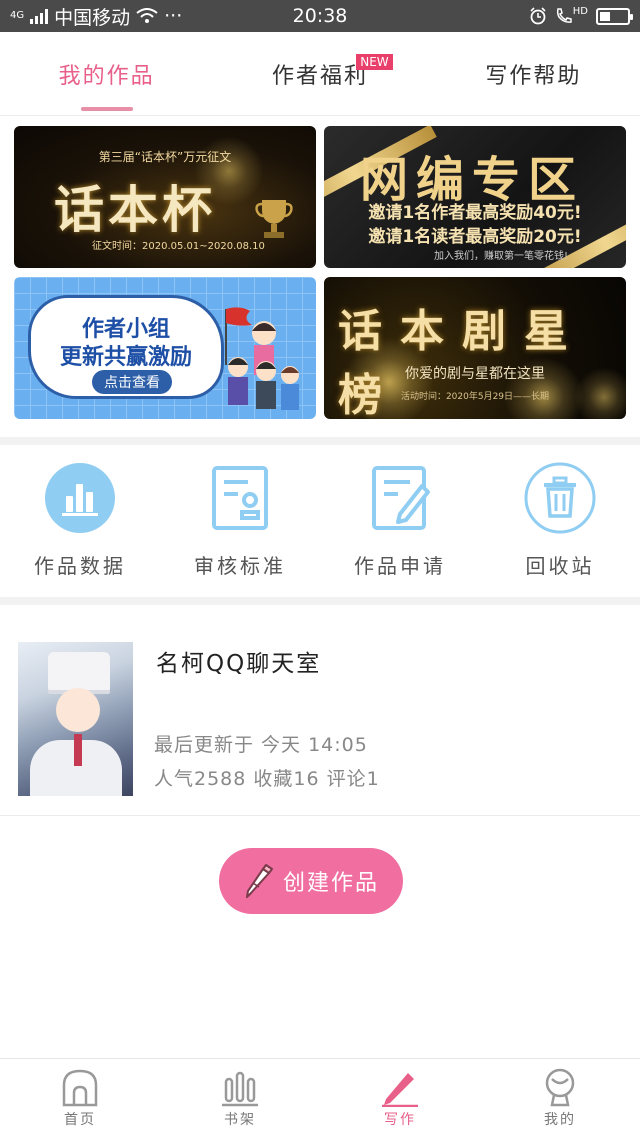  What do you see at coordinates (240, 498) in the screenshot?
I see `document-stamp-icon` at bounding box center [240, 498].